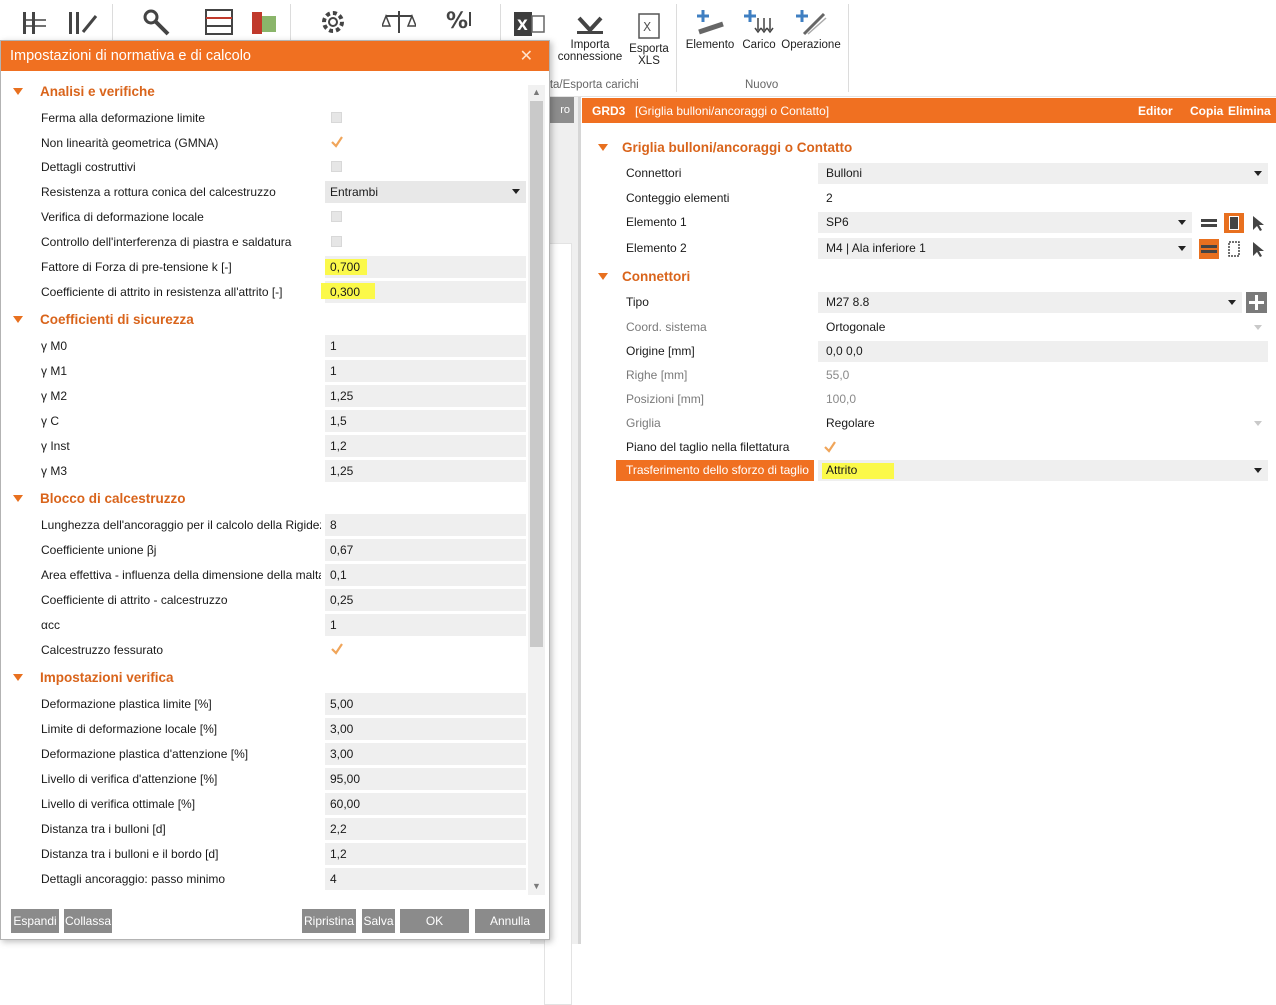 This screenshot has width=1276, height=1005. What do you see at coordinates (423, 292) in the screenshot?
I see `attrito-input: 0,300` at bounding box center [423, 292].